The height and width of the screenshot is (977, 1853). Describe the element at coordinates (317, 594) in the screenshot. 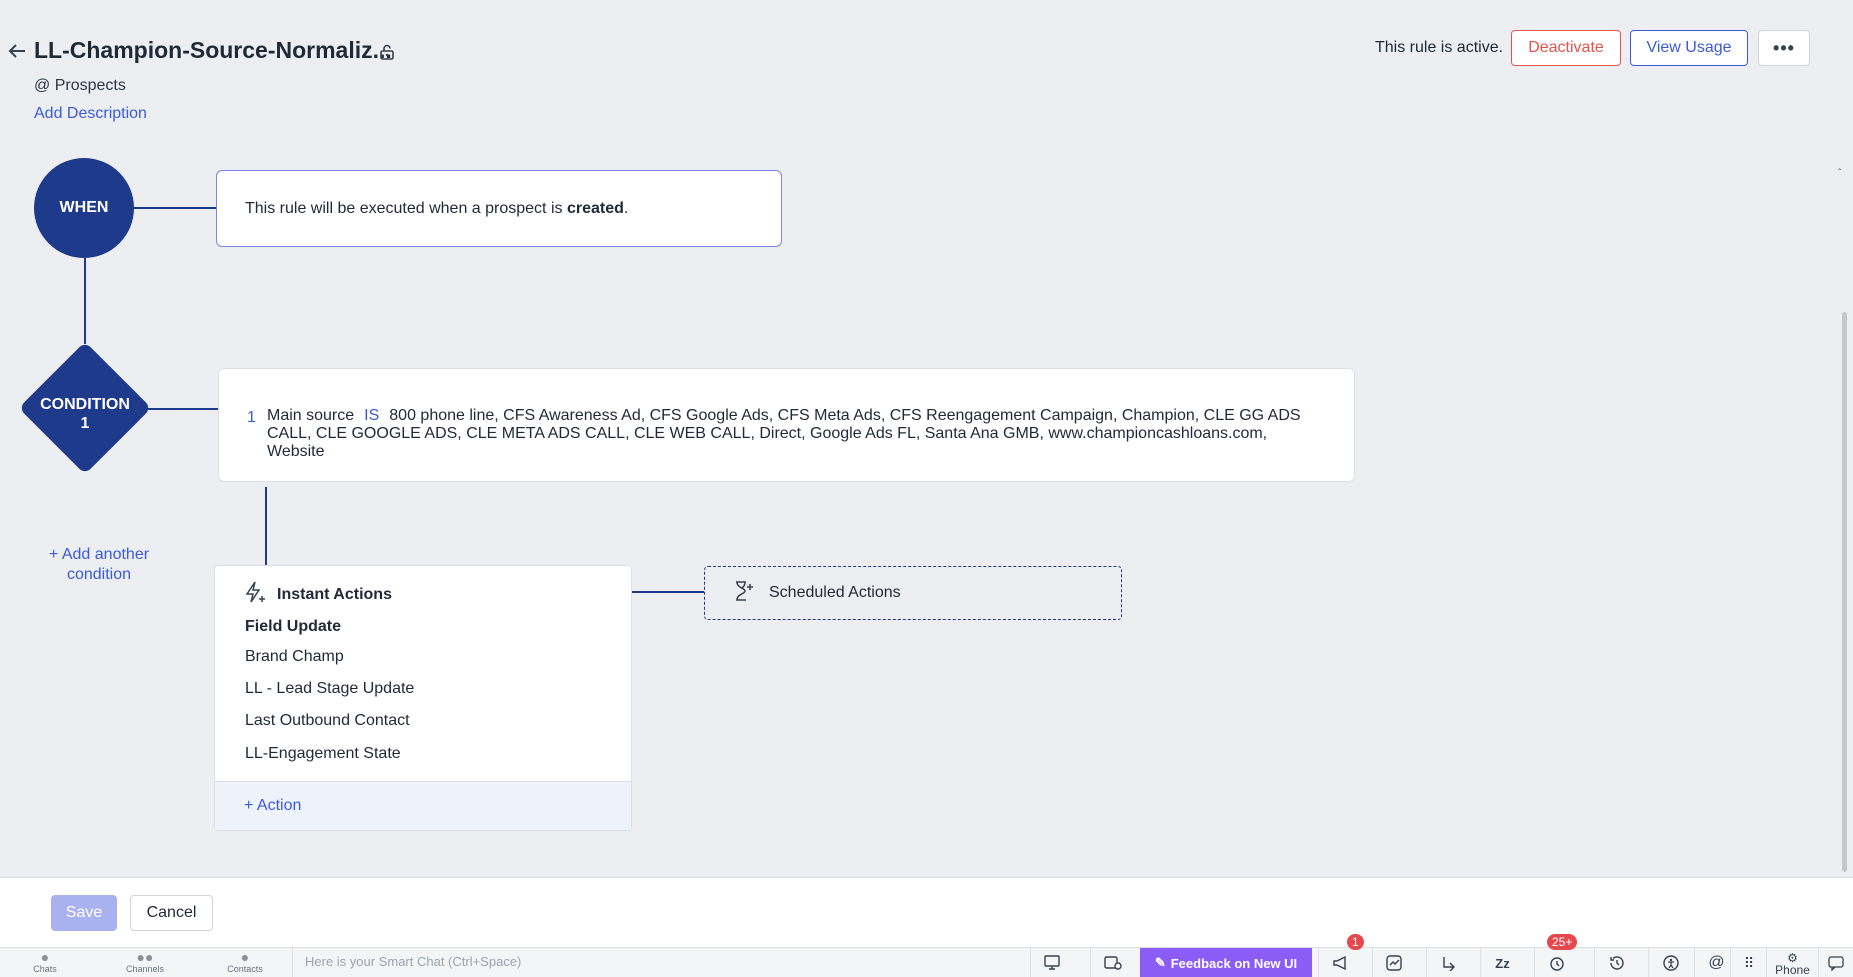

I see `instant-actions-header: Instant Actions` at that location.